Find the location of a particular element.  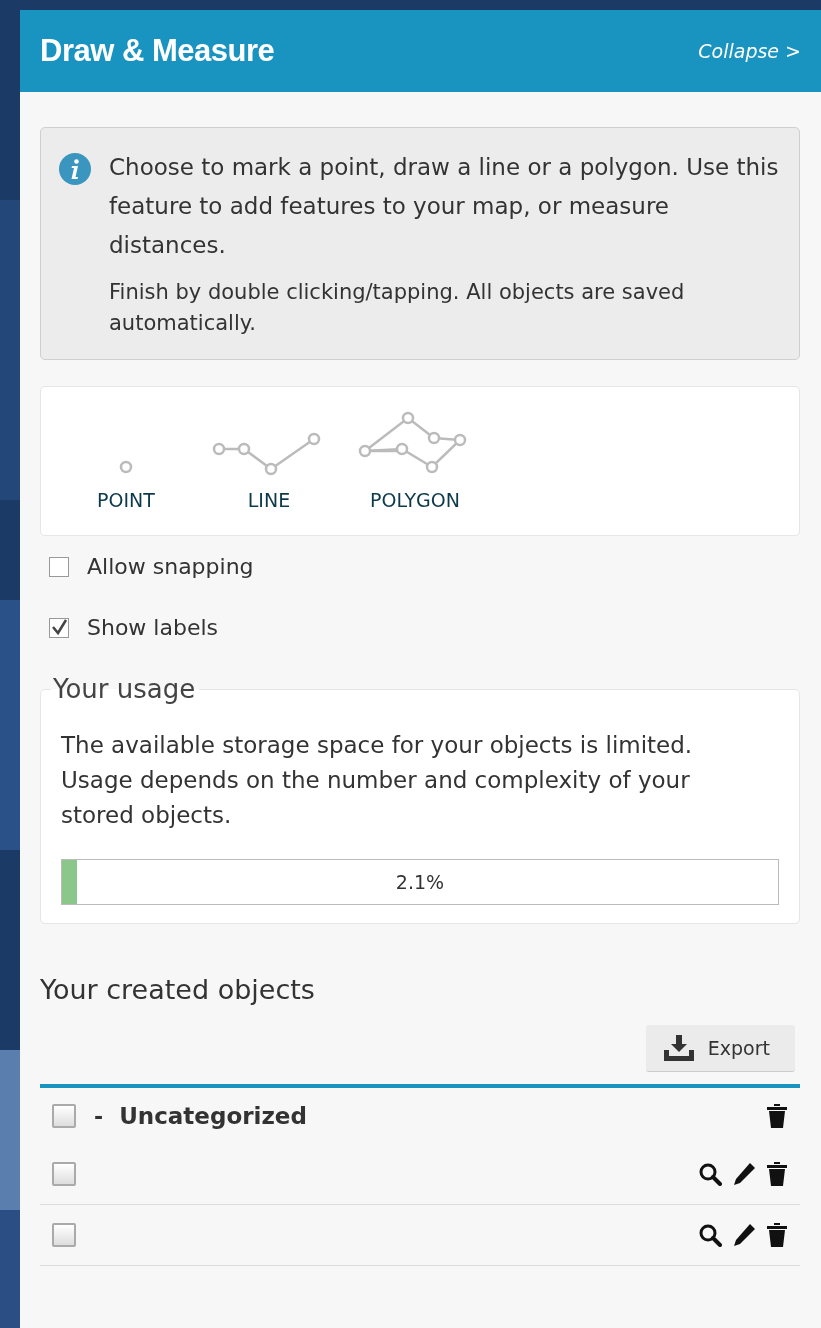

collapse-toggle: - is located at coordinates (99, 1116).